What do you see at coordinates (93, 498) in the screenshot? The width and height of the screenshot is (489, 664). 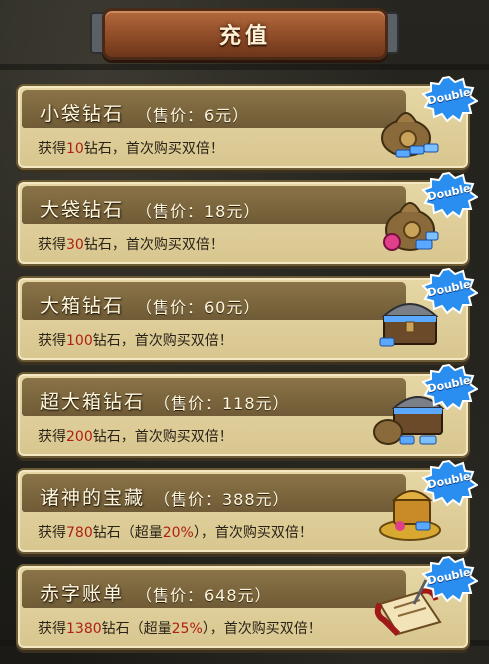 I see `item-name: 诸神的宝藏` at bounding box center [93, 498].